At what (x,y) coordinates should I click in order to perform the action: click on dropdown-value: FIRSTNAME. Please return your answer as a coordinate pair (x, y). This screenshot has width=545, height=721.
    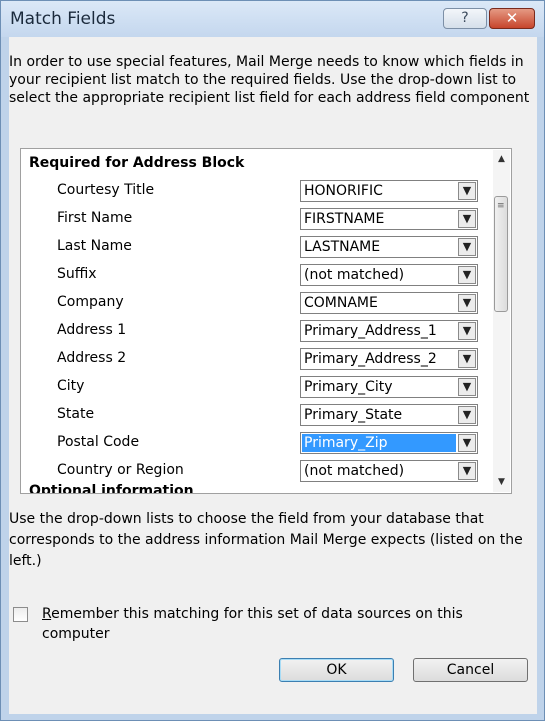
    Looking at the image, I should click on (344, 219).